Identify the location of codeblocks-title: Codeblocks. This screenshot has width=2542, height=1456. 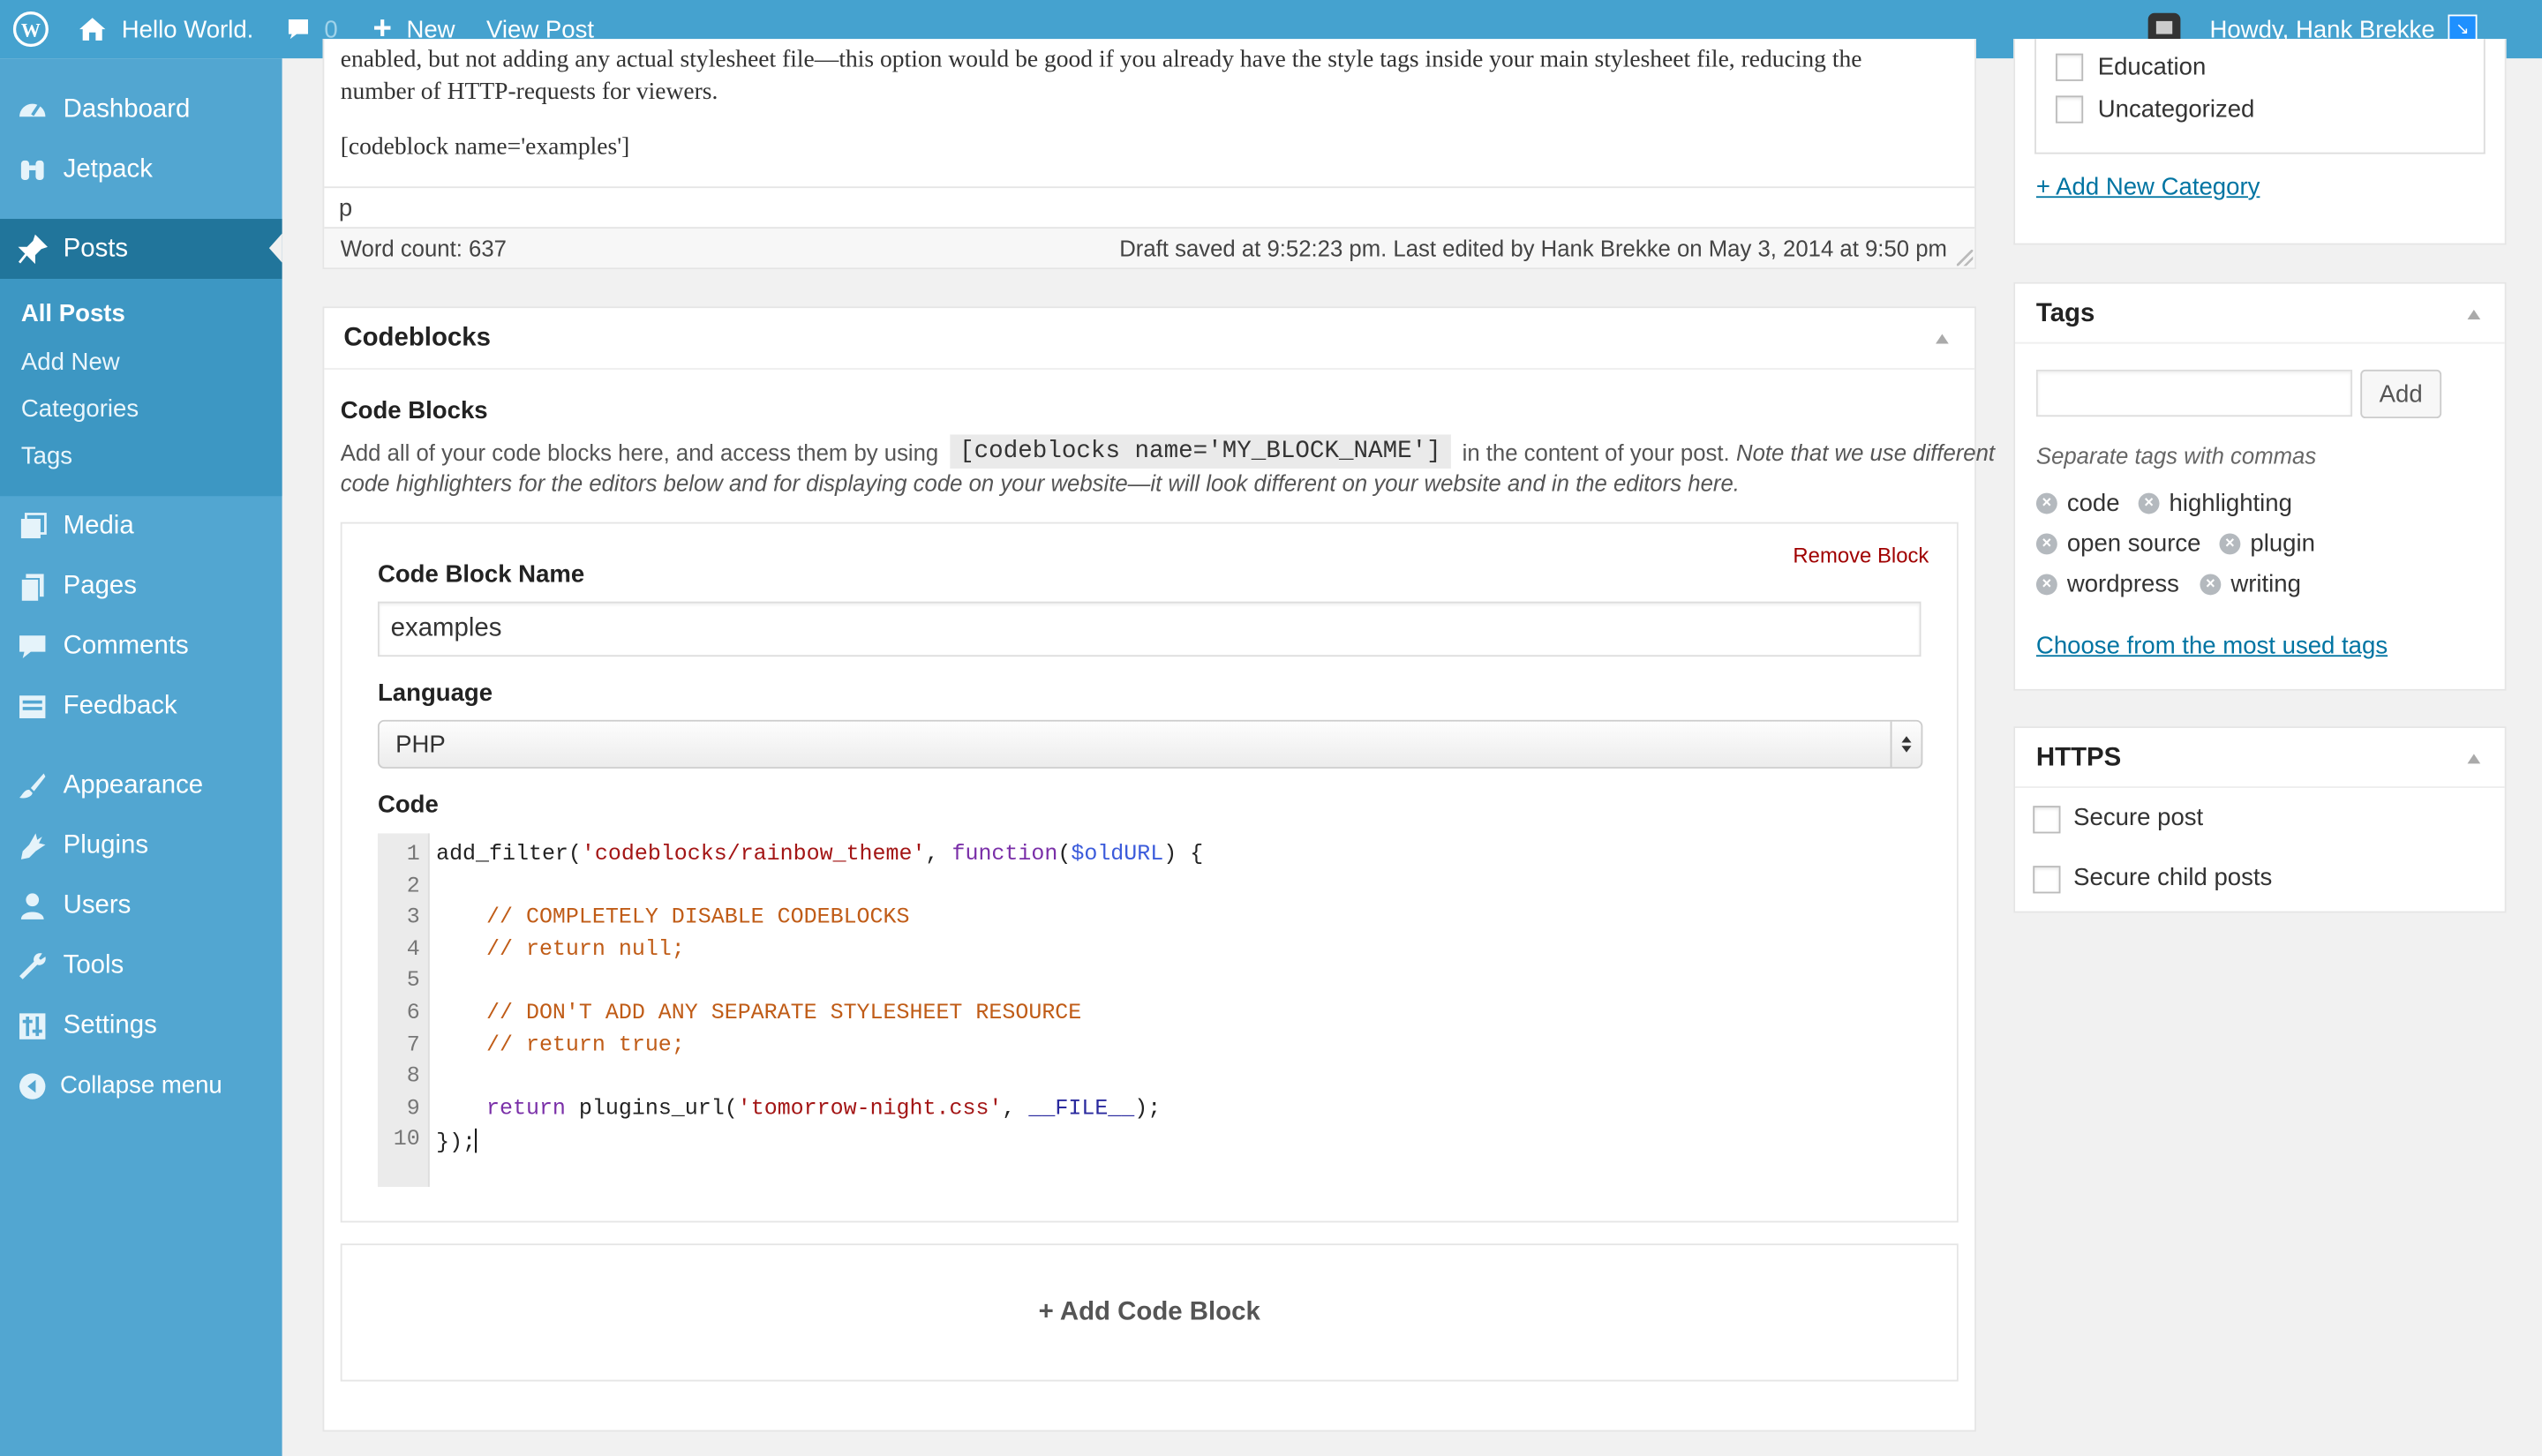
(417, 338).